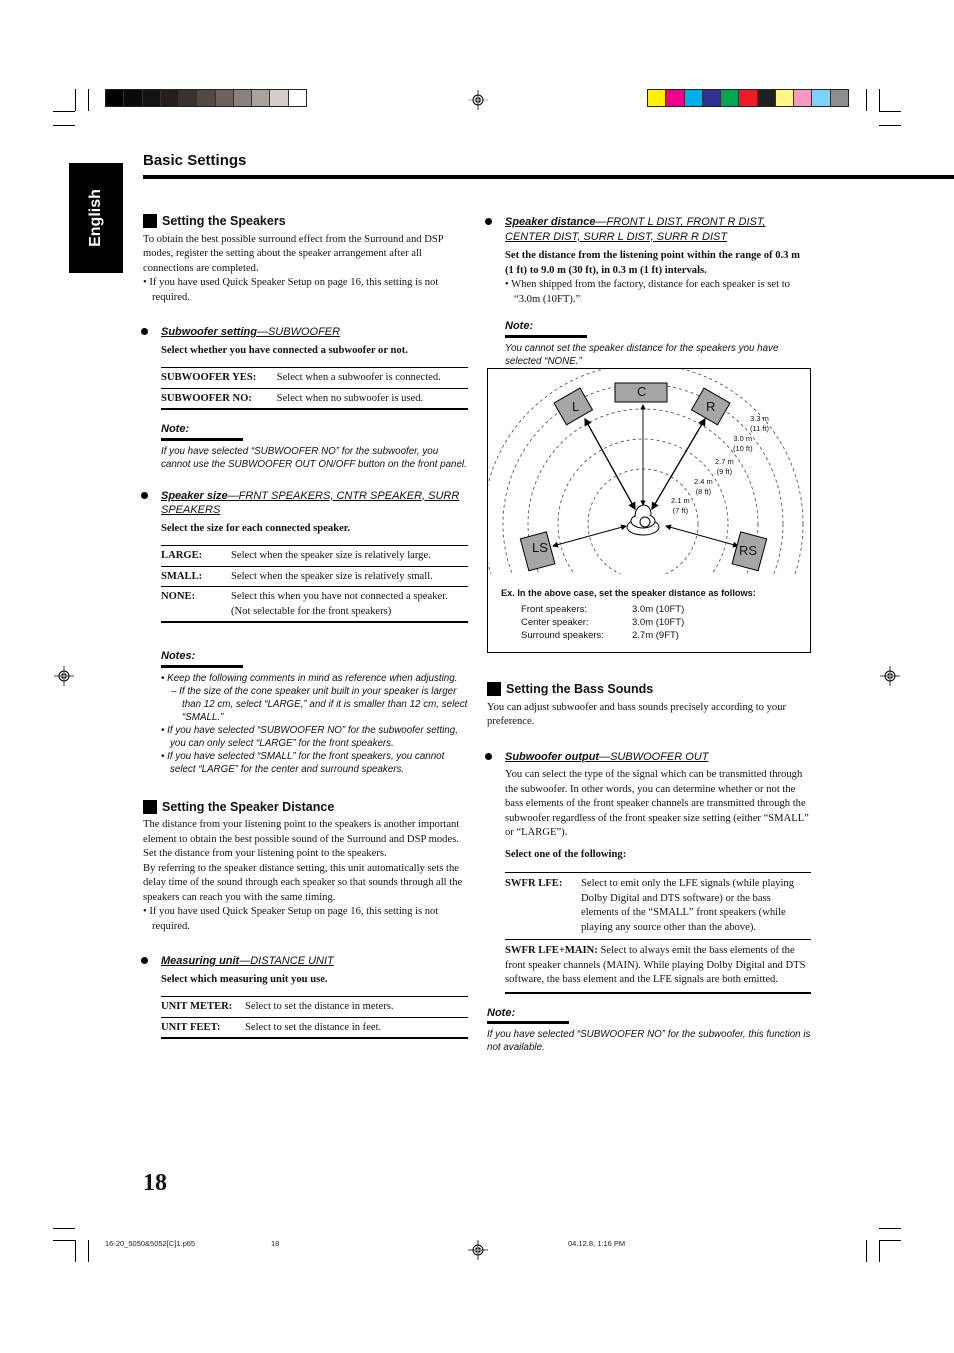 This screenshot has height=1353, width=954. I want to click on section-heading: Setting the Bass Sounds, so click(649, 689).